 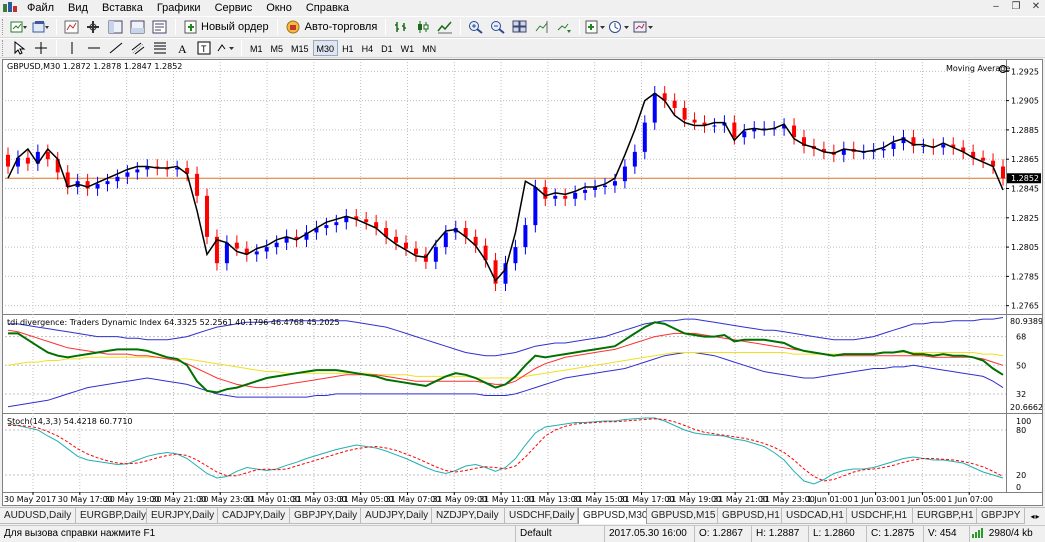 What do you see at coordinates (894, 534) in the screenshot?
I see `status-close: C: 1.2875` at bounding box center [894, 534].